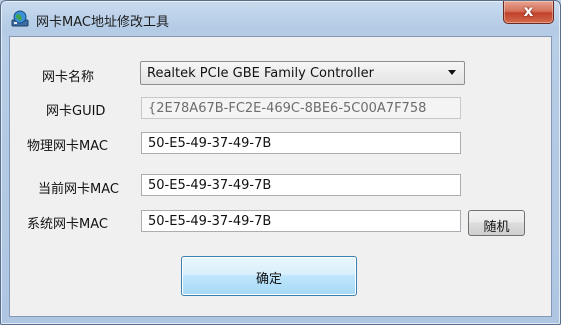 The width and height of the screenshot is (561, 325). What do you see at coordinates (301, 185) in the screenshot?
I see `current-mac-field: 50-E5-49-37-49-7B` at bounding box center [301, 185].